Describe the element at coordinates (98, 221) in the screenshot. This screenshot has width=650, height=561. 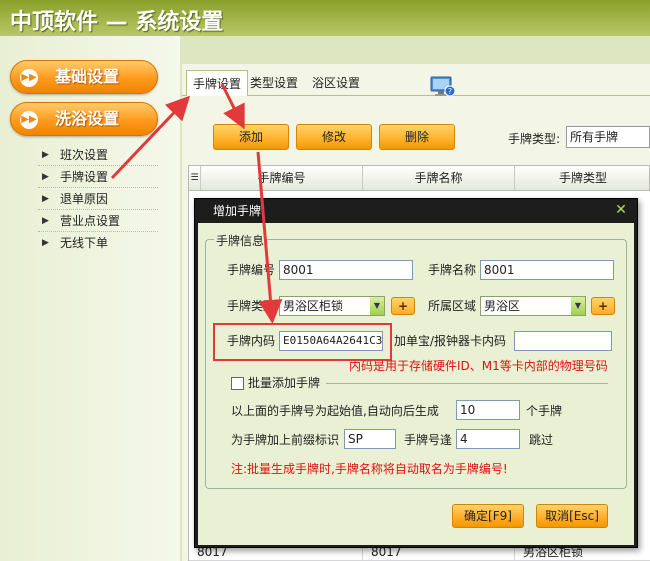
I see `sidebar-item-business-point: ▶ 营业点设置` at that location.